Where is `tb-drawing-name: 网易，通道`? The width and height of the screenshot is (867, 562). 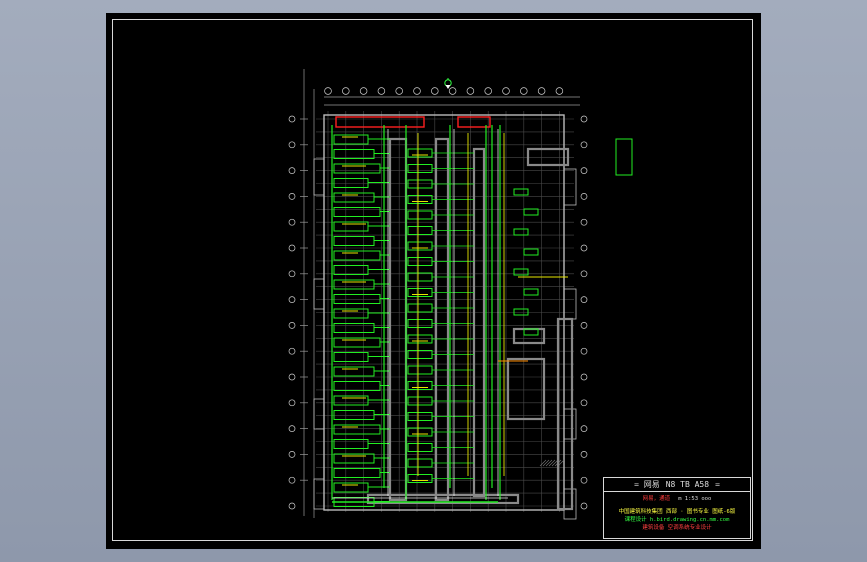 tb-drawing-name: 网易，通道 is located at coordinates (656, 499).